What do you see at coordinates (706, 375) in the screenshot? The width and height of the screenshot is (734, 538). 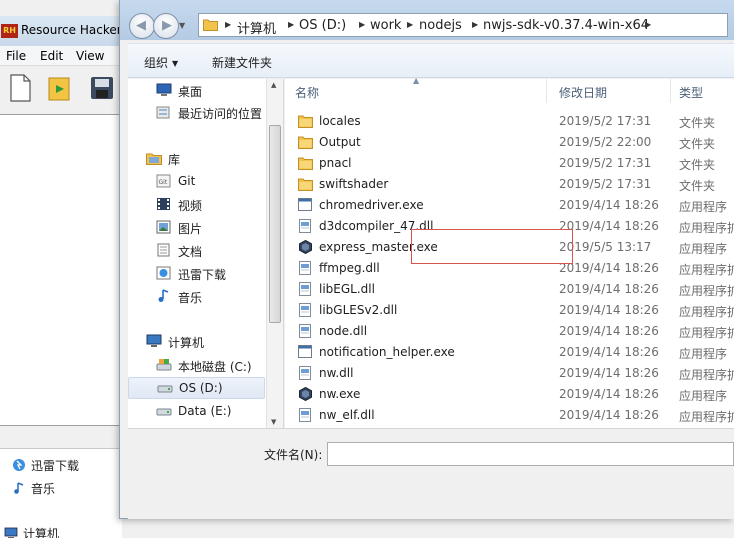 I see `file-type: 应用程序扩` at bounding box center [706, 375].